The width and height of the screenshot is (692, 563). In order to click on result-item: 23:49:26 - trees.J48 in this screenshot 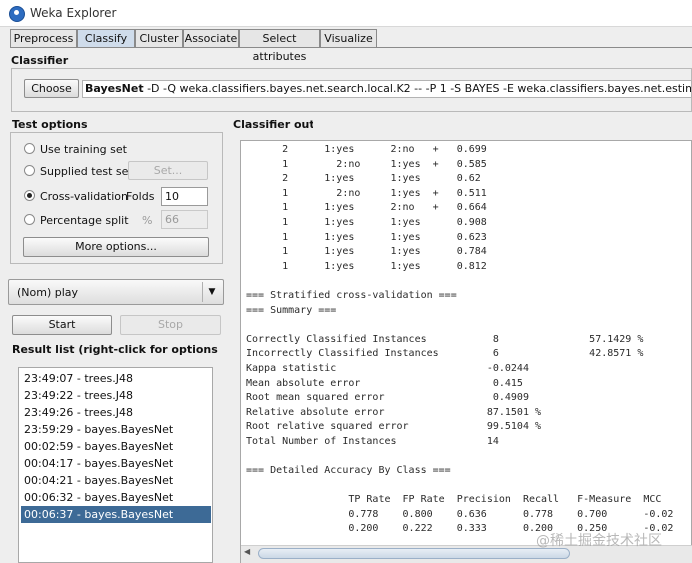, I will do `click(116, 412)`.